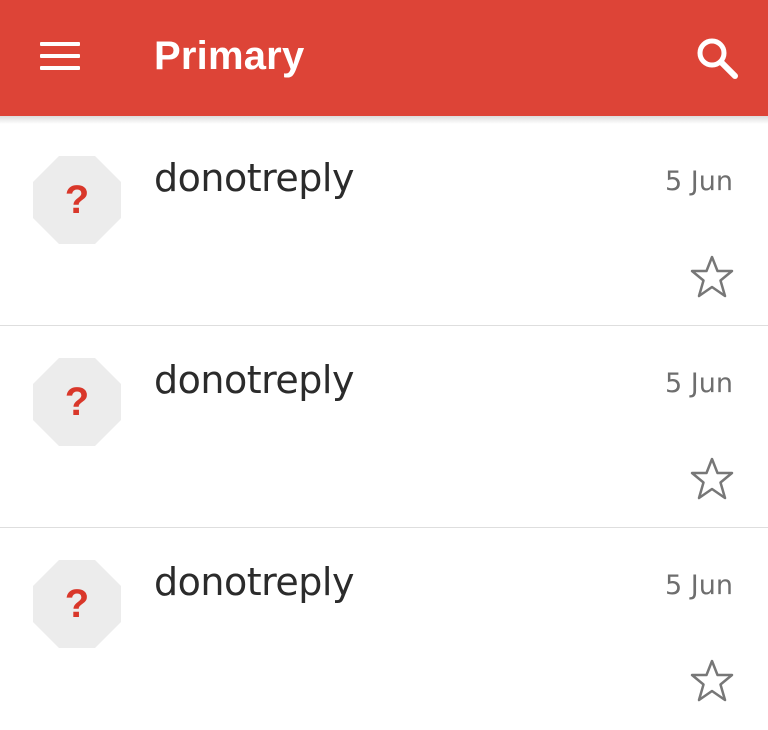 The width and height of the screenshot is (768, 730). Describe the element at coordinates (60, 56) in the screenshot. I see `menu-icon` at that location.